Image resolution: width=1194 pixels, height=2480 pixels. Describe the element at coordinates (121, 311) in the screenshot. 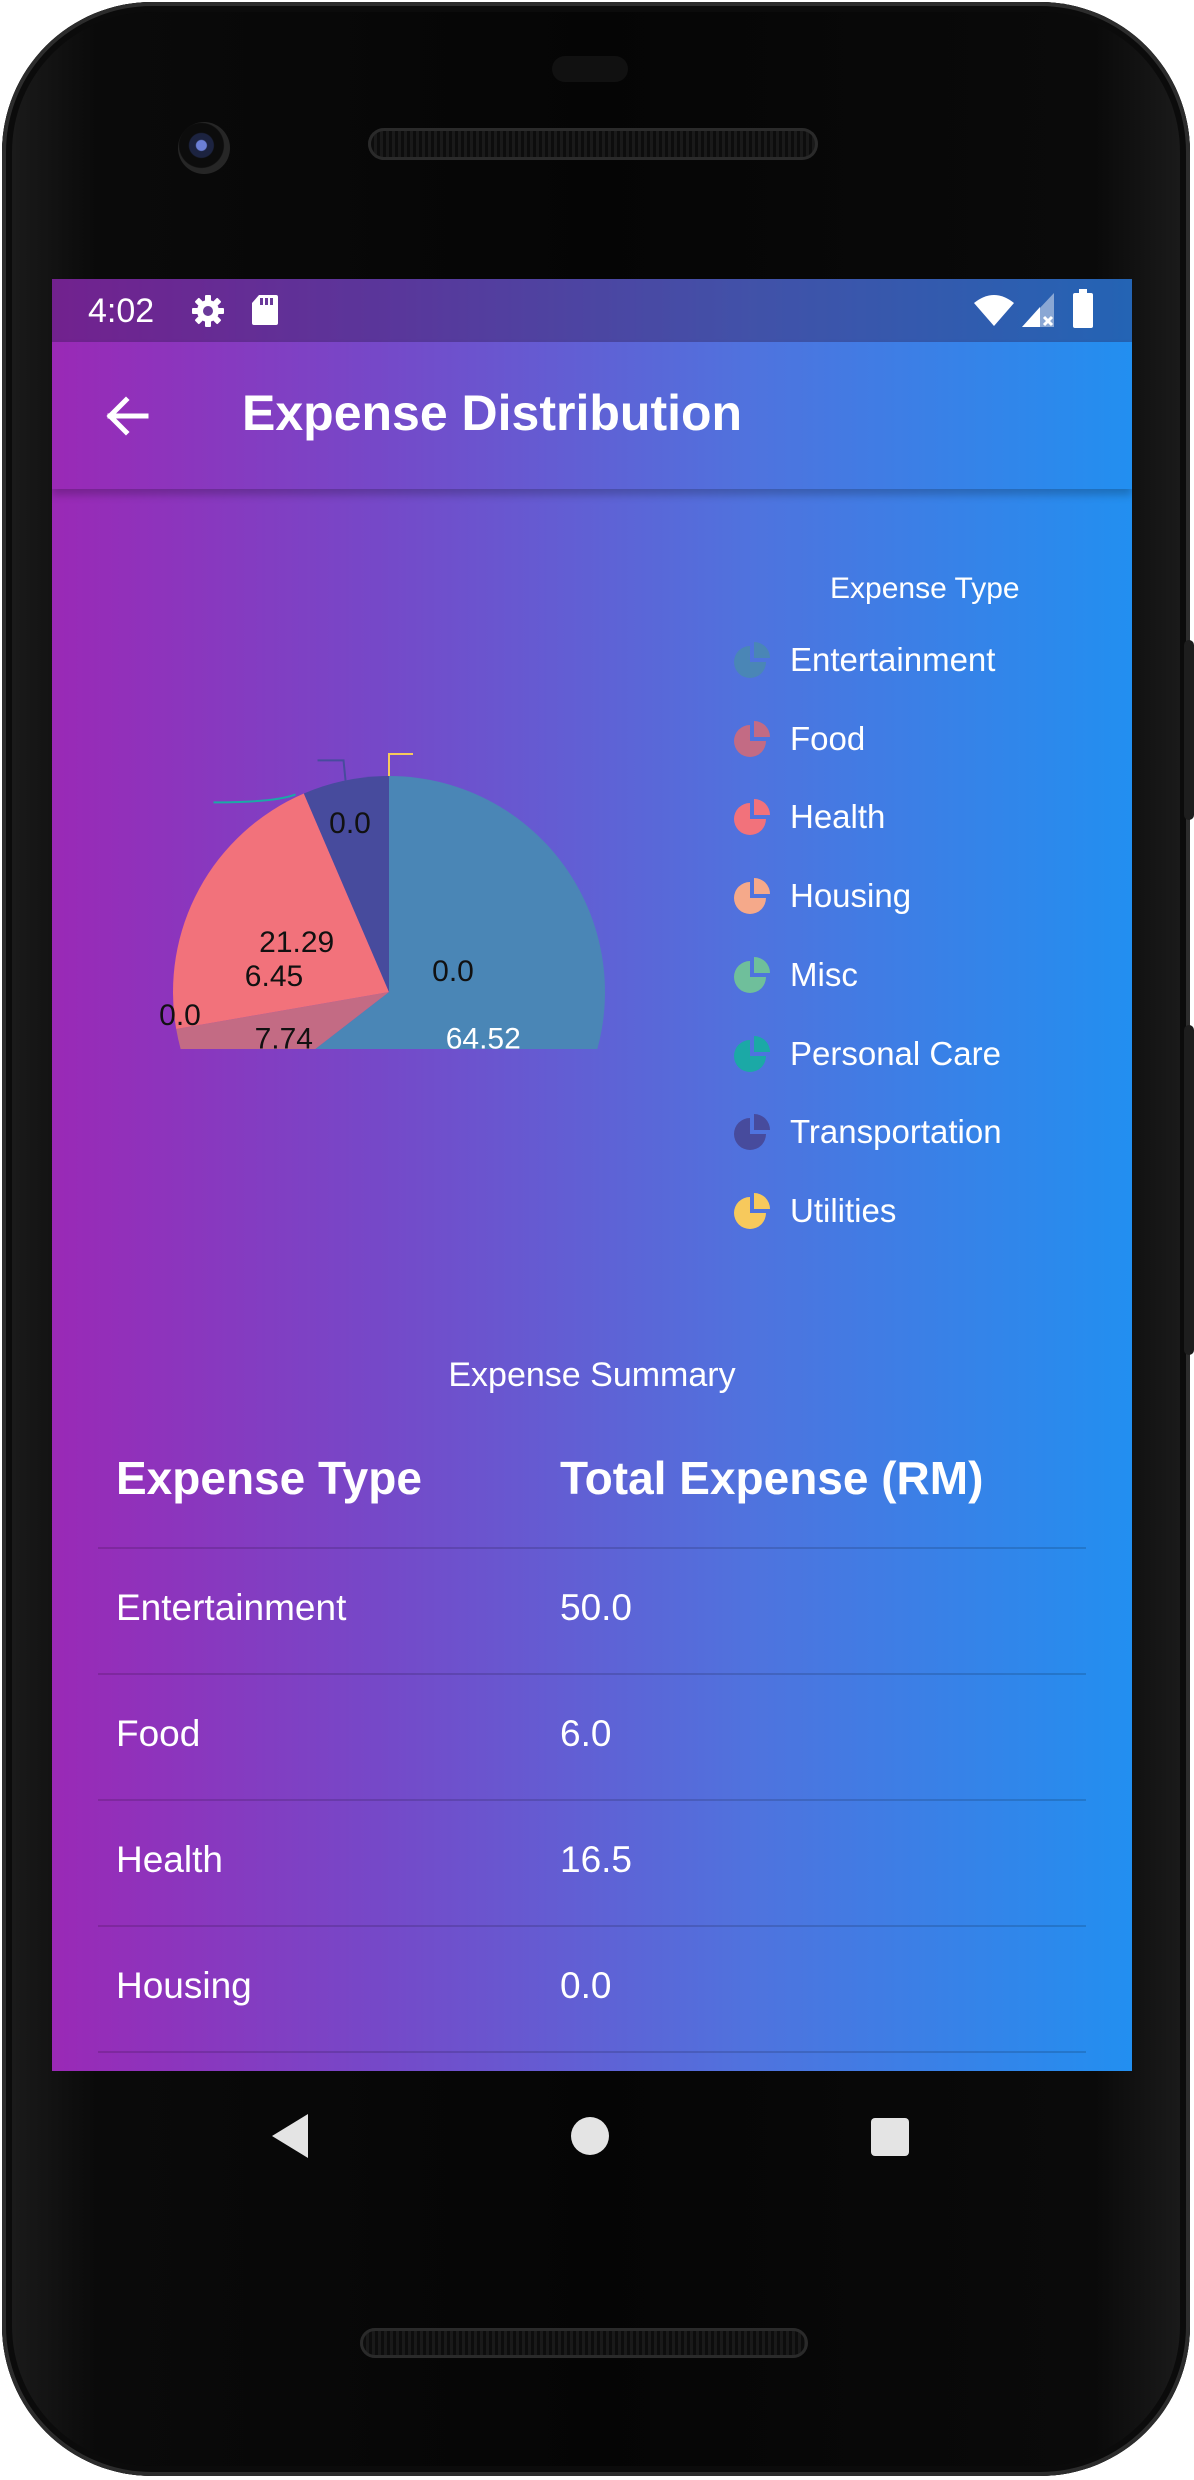

I see `status-time: 4:02` at that location.